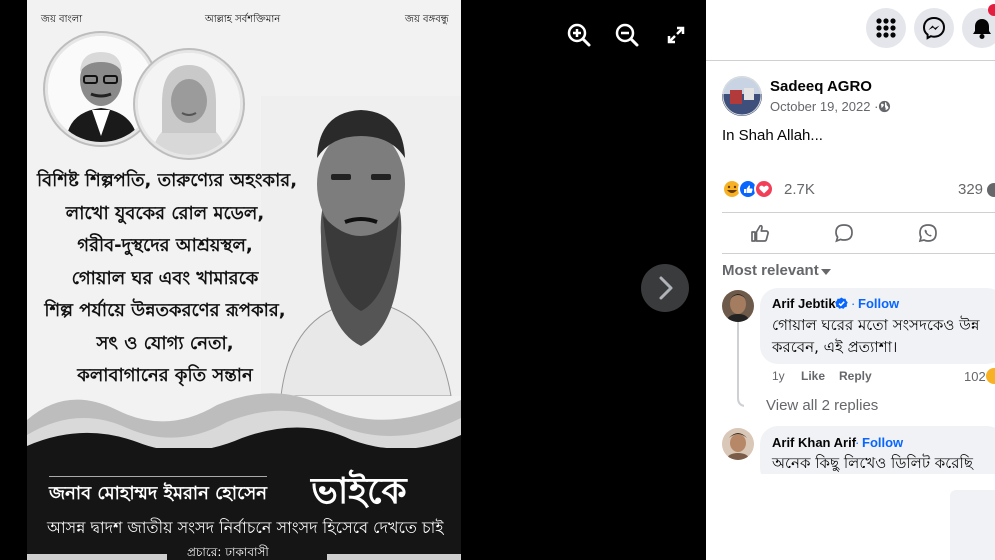  I want to click on zoom-in-icon, so click(579, 35).